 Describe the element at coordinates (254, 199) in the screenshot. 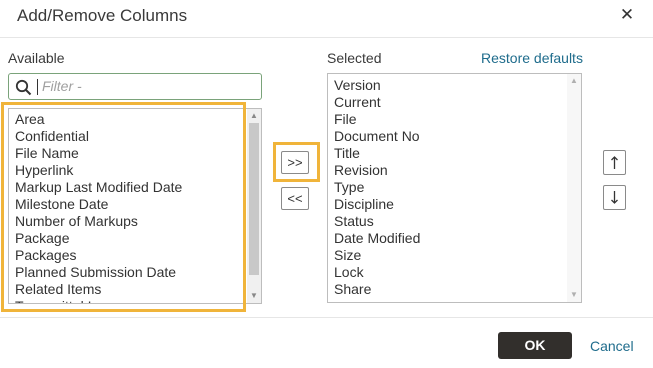

I see `available-scroll-thumb` at that location.